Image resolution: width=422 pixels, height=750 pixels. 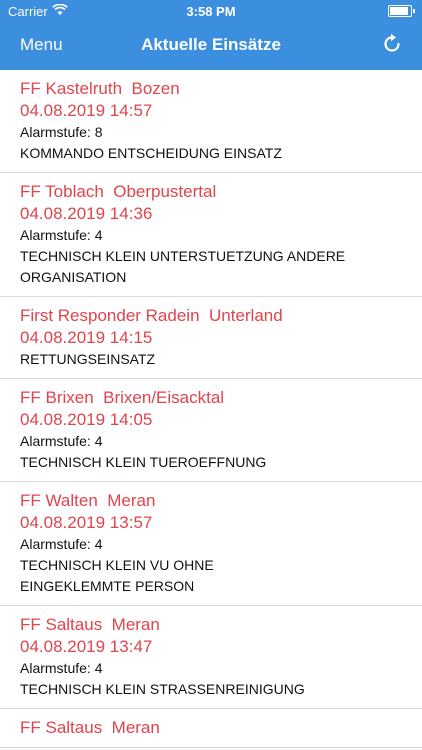 What do you see at coordinates (143, 462) in the screenshot?
I see `incident-type: TECHNISCH KLEIN TUEROEFFNUNG` at bounding box center [143, 462].